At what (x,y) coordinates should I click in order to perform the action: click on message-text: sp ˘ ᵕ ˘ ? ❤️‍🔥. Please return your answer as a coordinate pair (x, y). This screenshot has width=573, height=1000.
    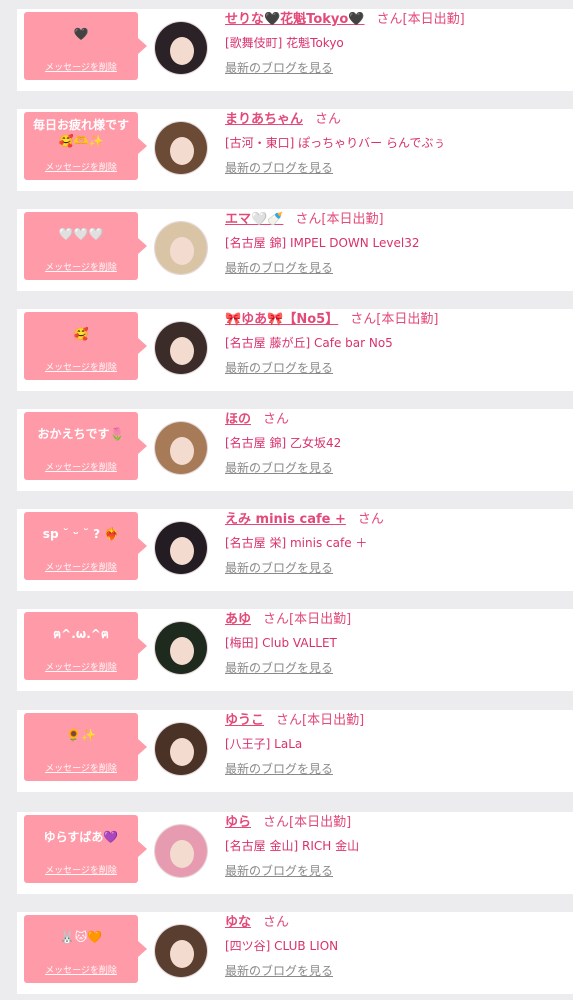
    Looking at the image, I should click on (81, 534).